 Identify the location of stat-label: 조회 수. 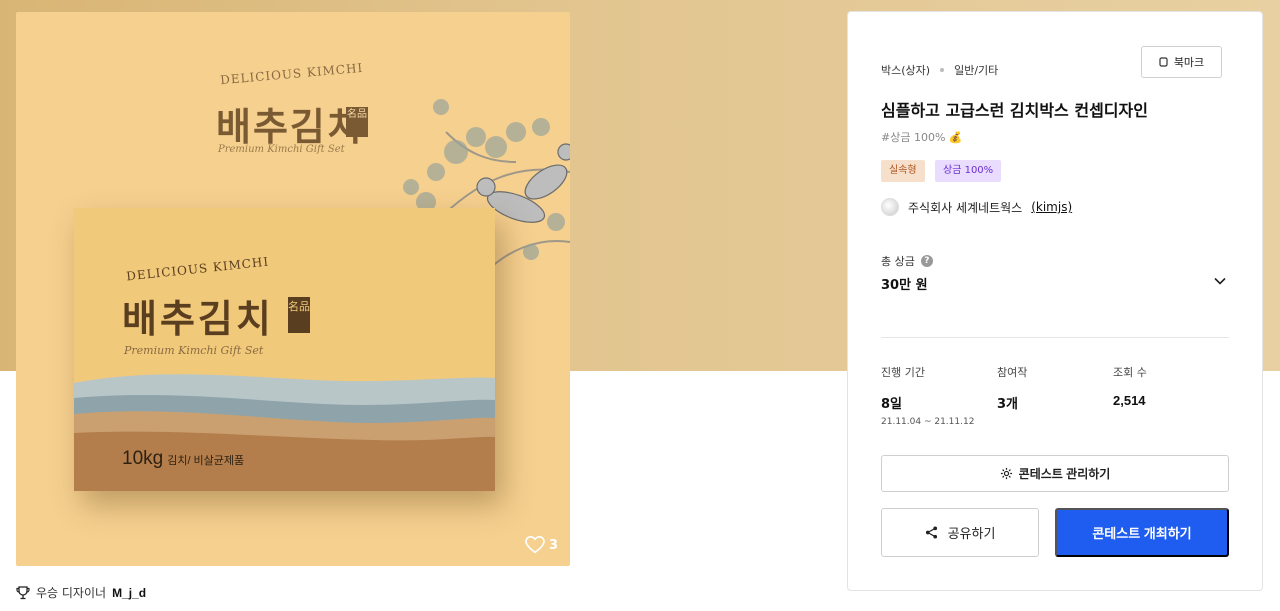
(1130, 372).